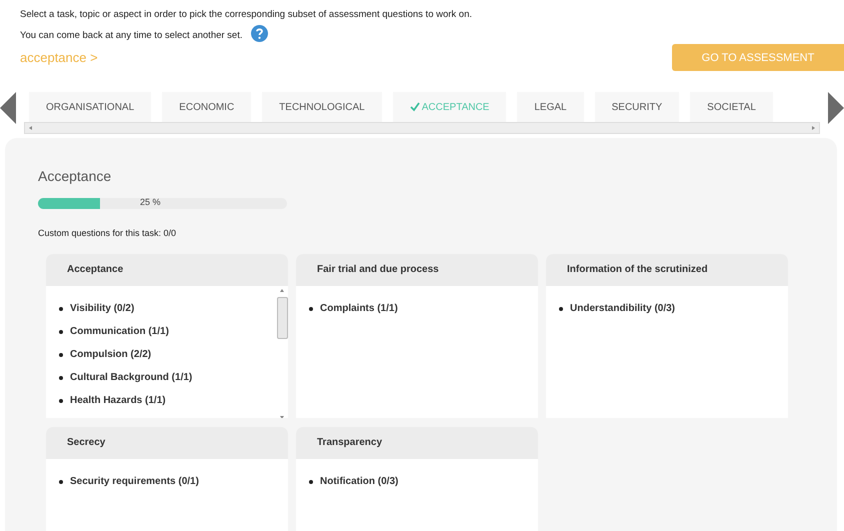 The height and width of the screenshot is (531, 844). I want to click on topic-link: Understandibility (0/3), so click(623, 308).